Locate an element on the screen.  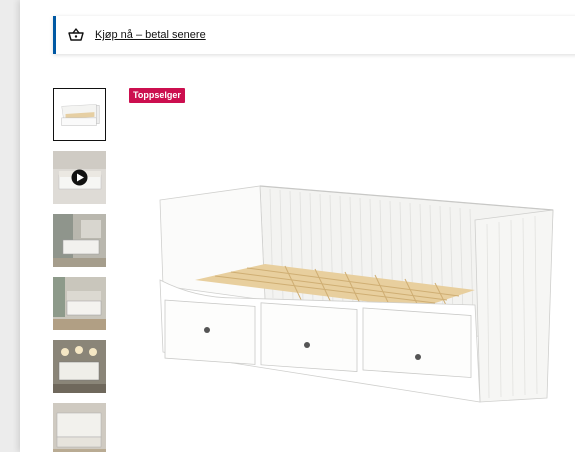
buy-now-pay-later-link: Kjøp nå – betal senere is located at coordinates (150, 35).